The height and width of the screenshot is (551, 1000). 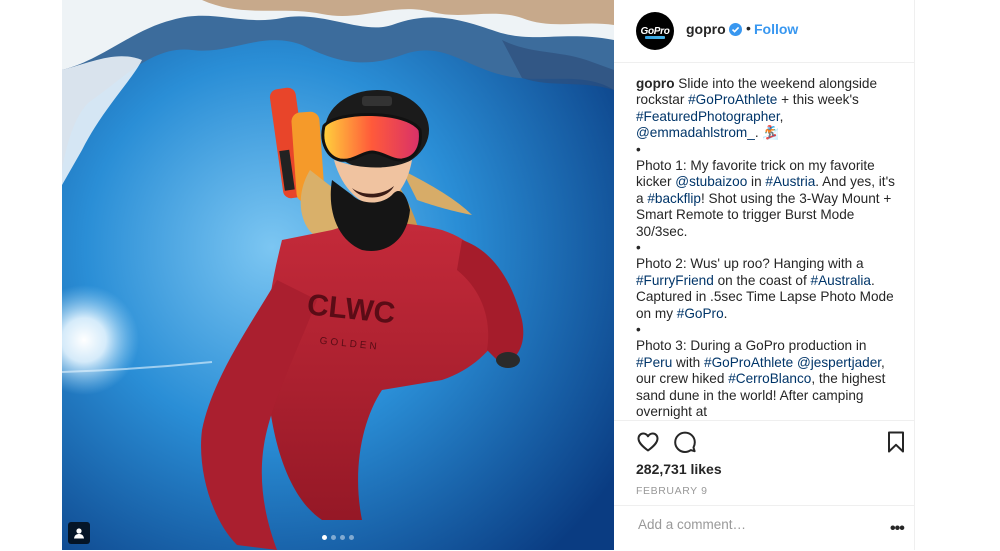 I want to click on user-tag-icon, so click(x=79, y=533).